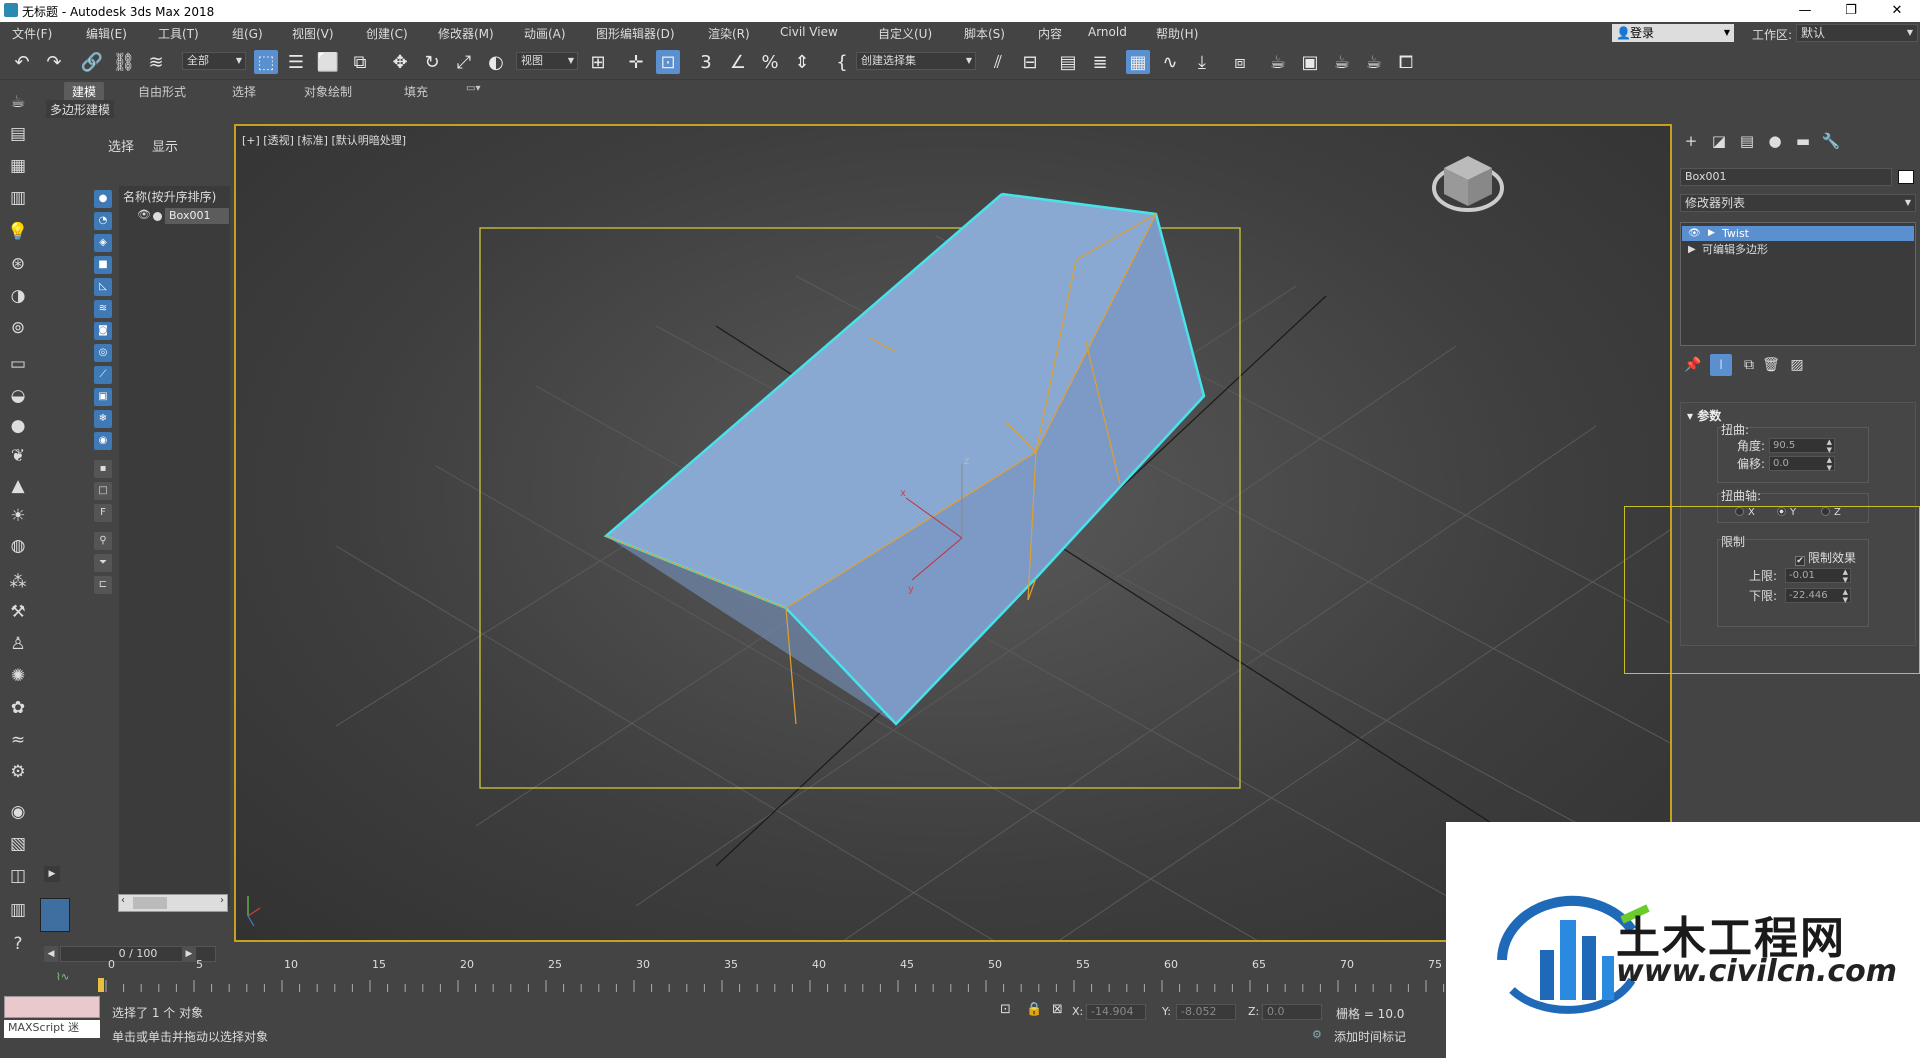 This screenshot has width=1920, height=1058. What do you see at coordinates (156, 62) in the screenshot?
I see `bind-spacewarp-icon: ≋` at bounding box center [156, 62].